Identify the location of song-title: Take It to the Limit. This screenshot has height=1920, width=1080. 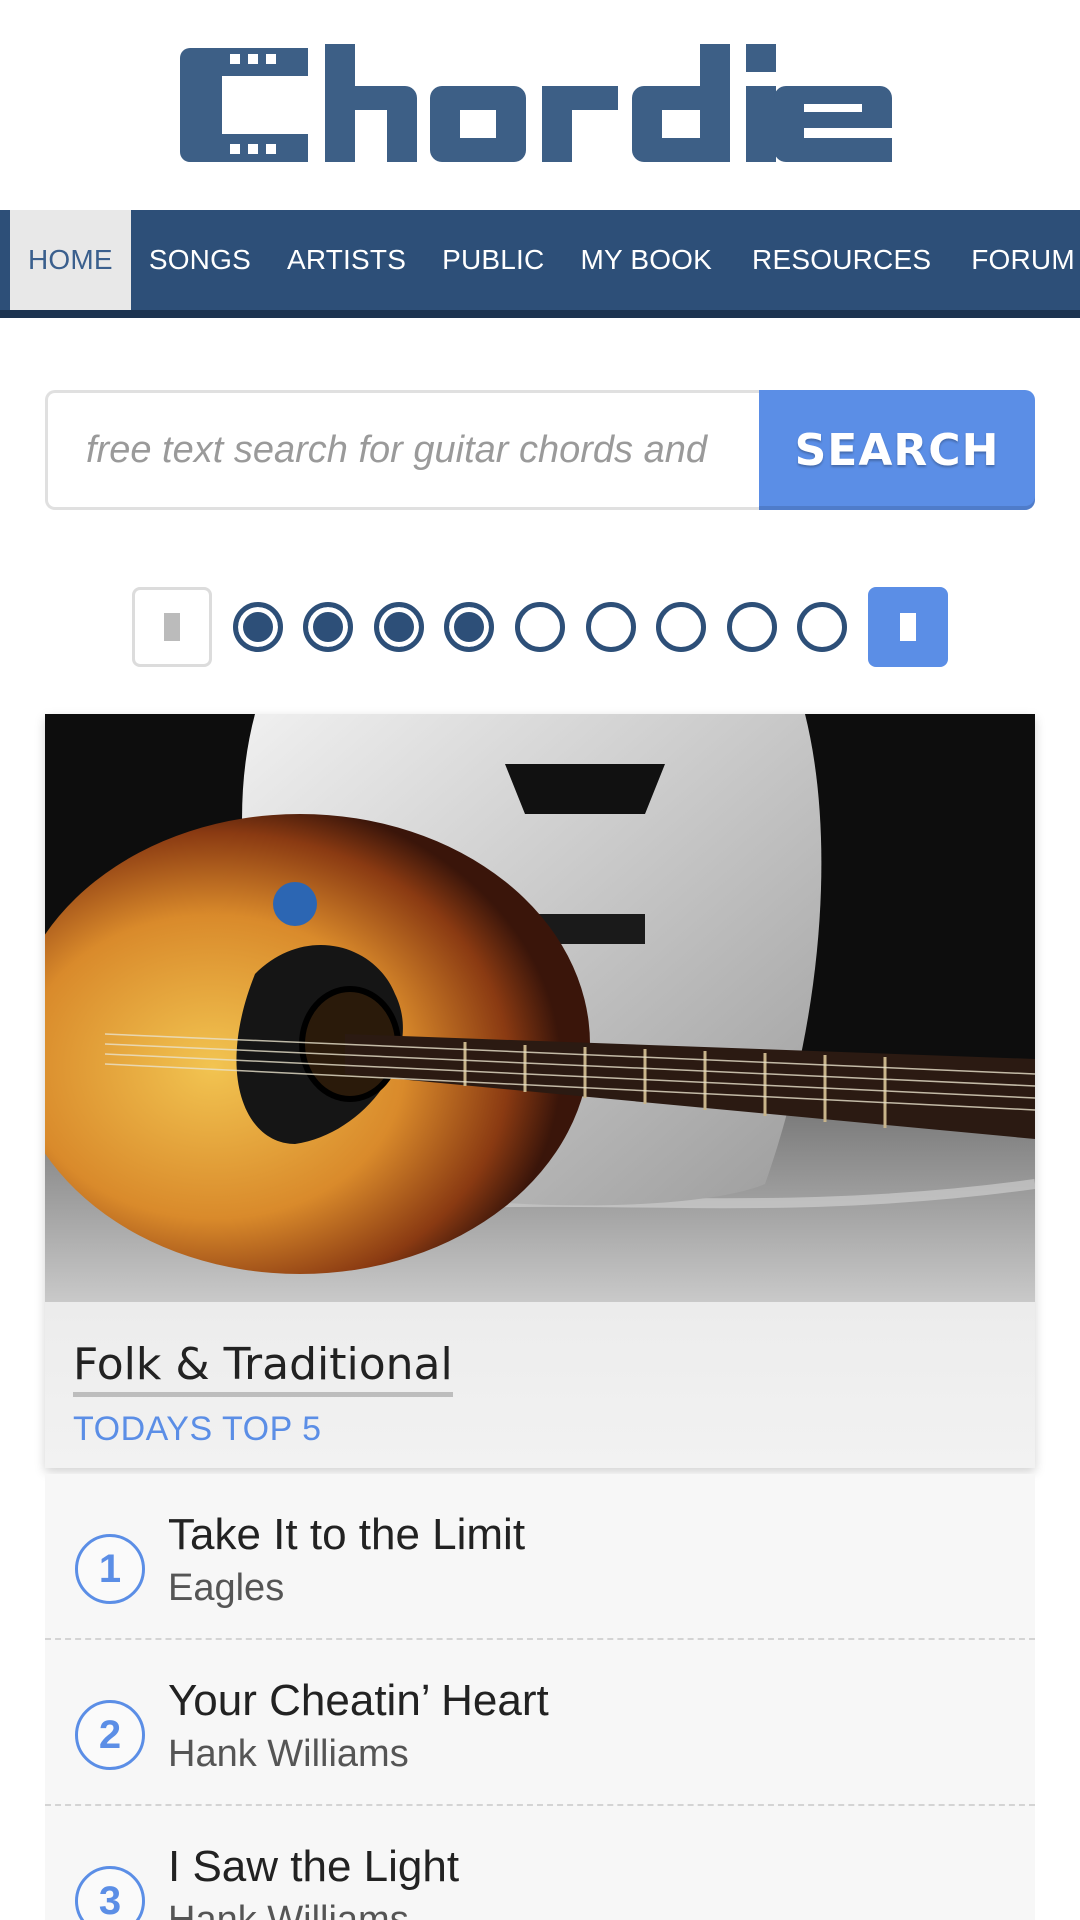
(346, 1535).